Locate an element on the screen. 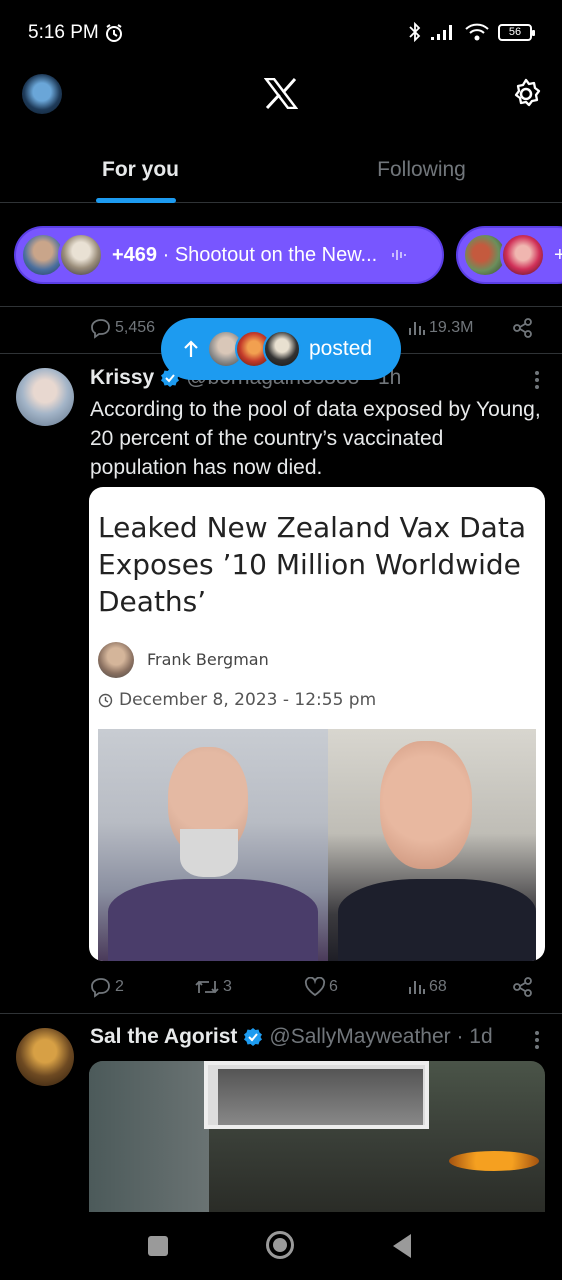 The image size is (562, 1280). new-posts-pill: posted is located at coordinates (281, 349).